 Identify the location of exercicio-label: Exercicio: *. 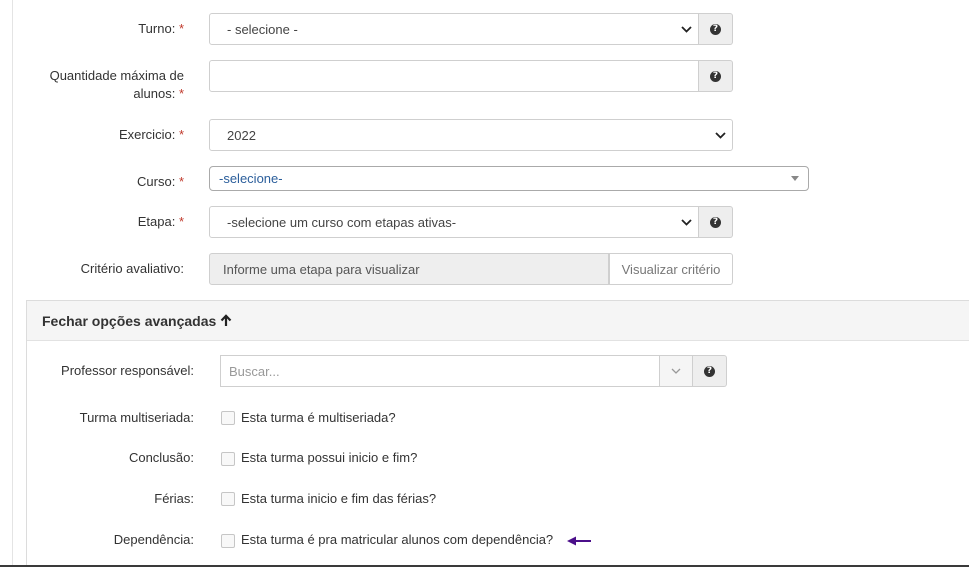
(122, 135).